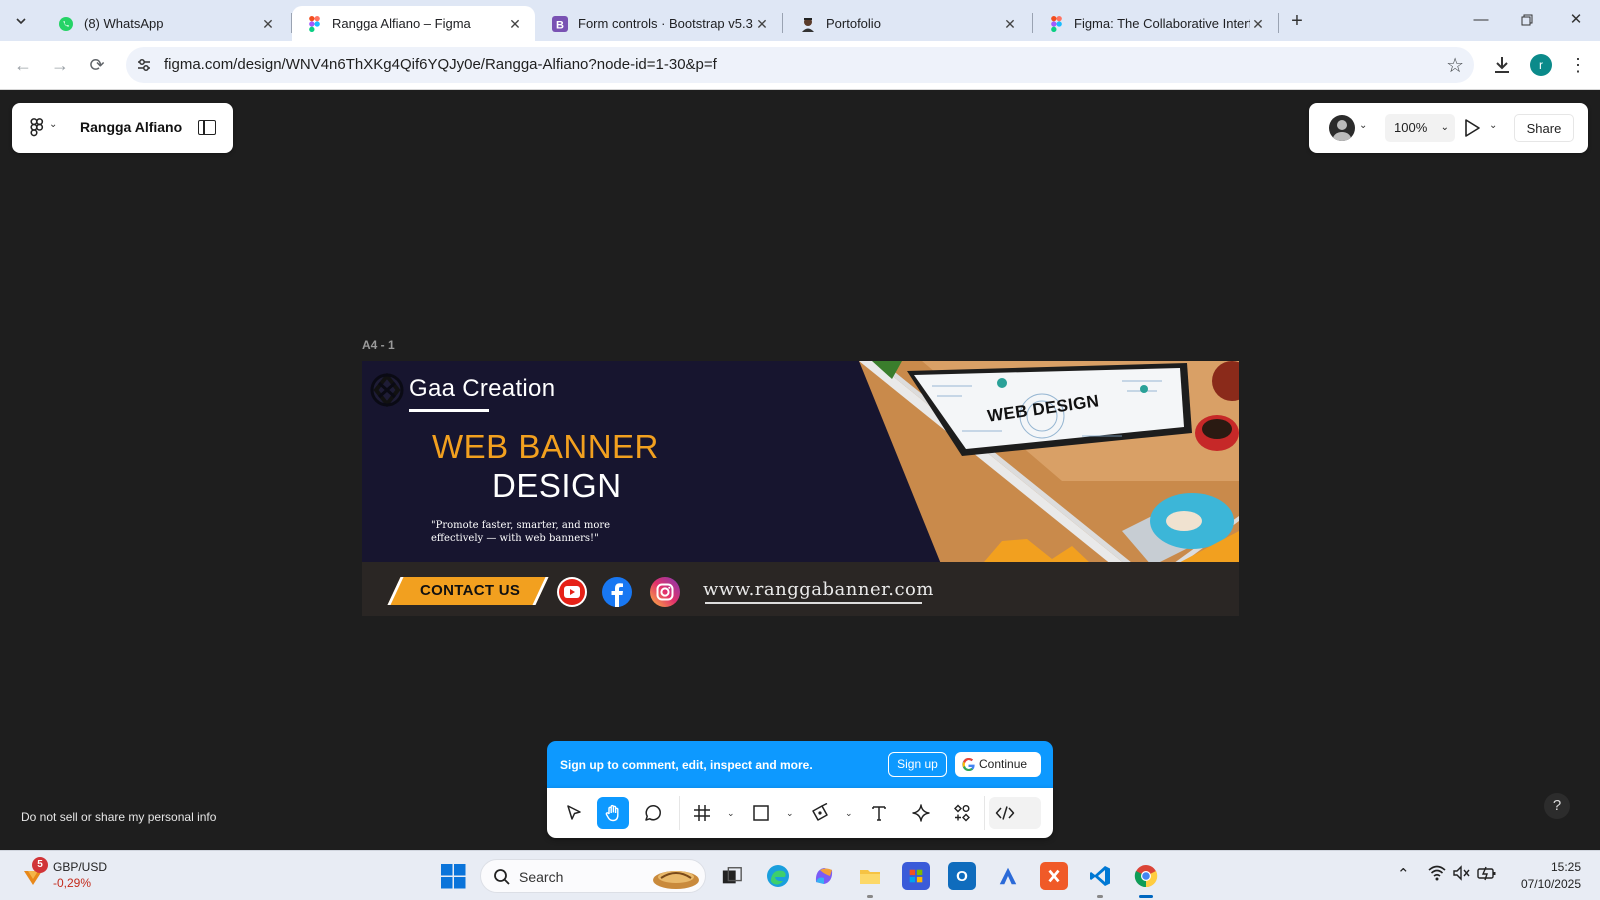 The image size is (1600, 900). I want to click on rectangle-icon, so click(761, 813).